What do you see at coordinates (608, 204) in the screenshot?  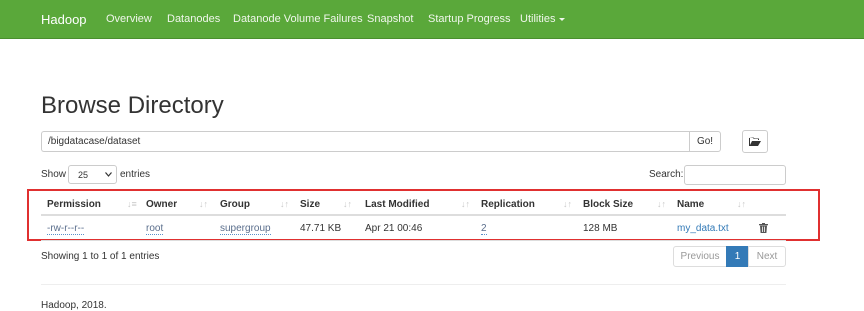 I see `header-block-size: Block Size` at bounding box center [608, 204].